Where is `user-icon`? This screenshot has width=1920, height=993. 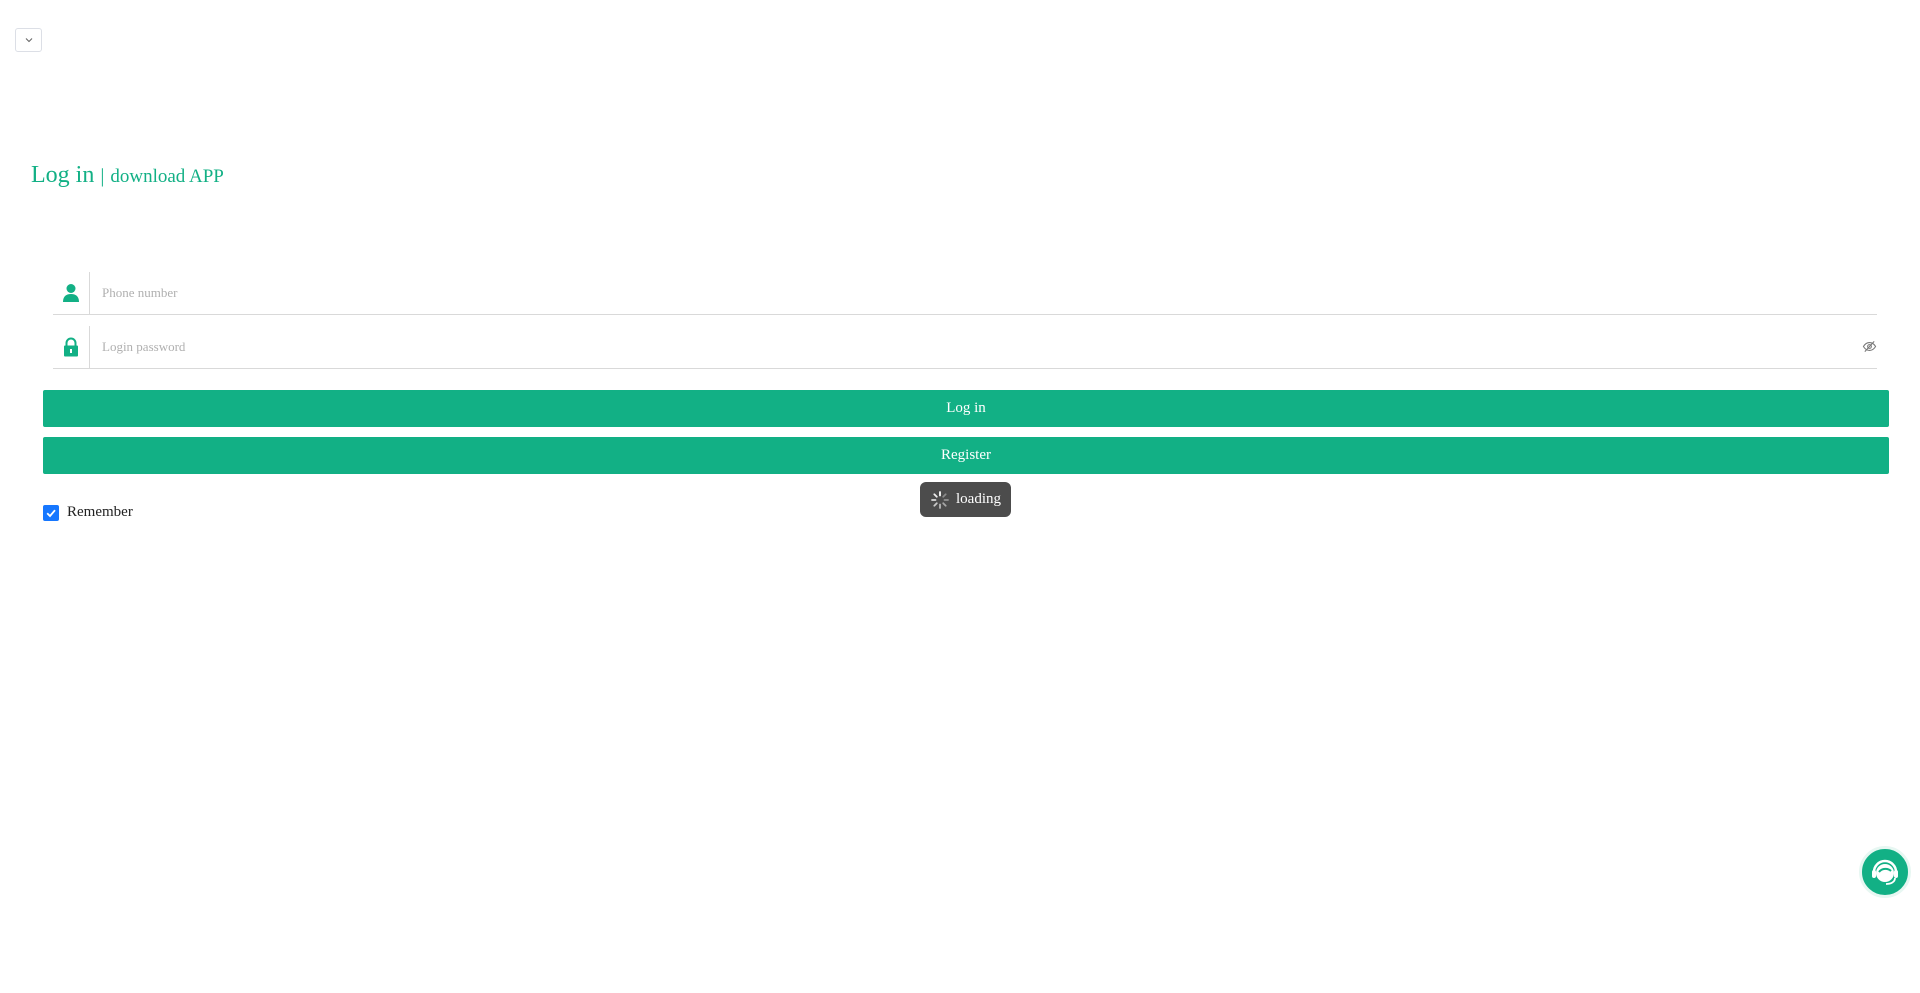 user-icon is located at coordinates (71, 292).